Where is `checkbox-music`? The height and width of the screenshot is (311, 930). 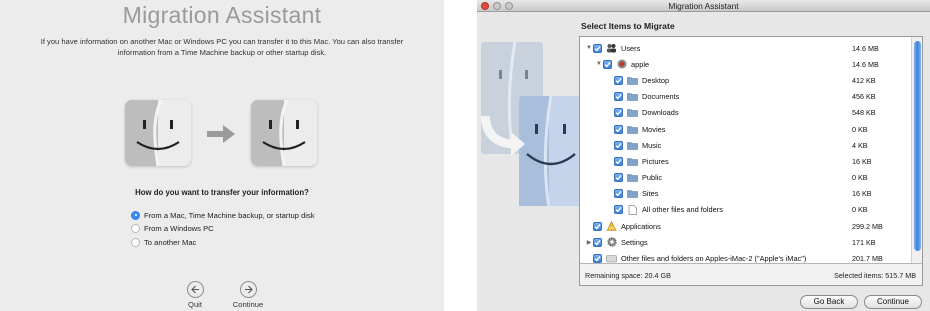 checkbox-music is located at coordinates (618, 145).